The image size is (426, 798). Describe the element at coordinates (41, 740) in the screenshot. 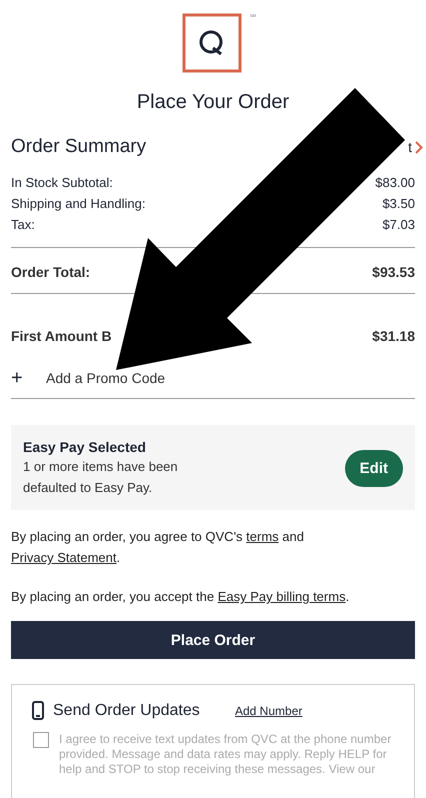

I see `consent-checkbox` at that location.